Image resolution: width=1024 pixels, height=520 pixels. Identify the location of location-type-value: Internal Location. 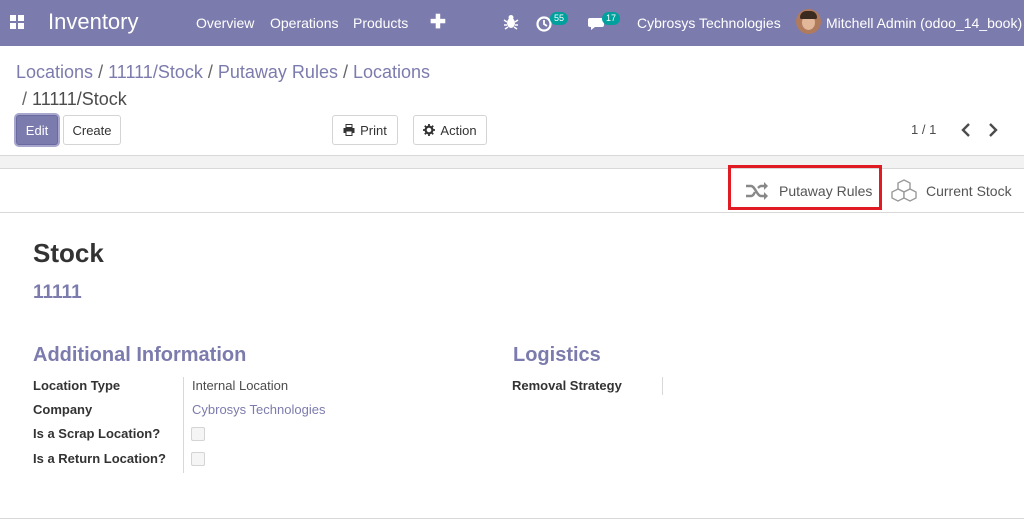
(240, 385).